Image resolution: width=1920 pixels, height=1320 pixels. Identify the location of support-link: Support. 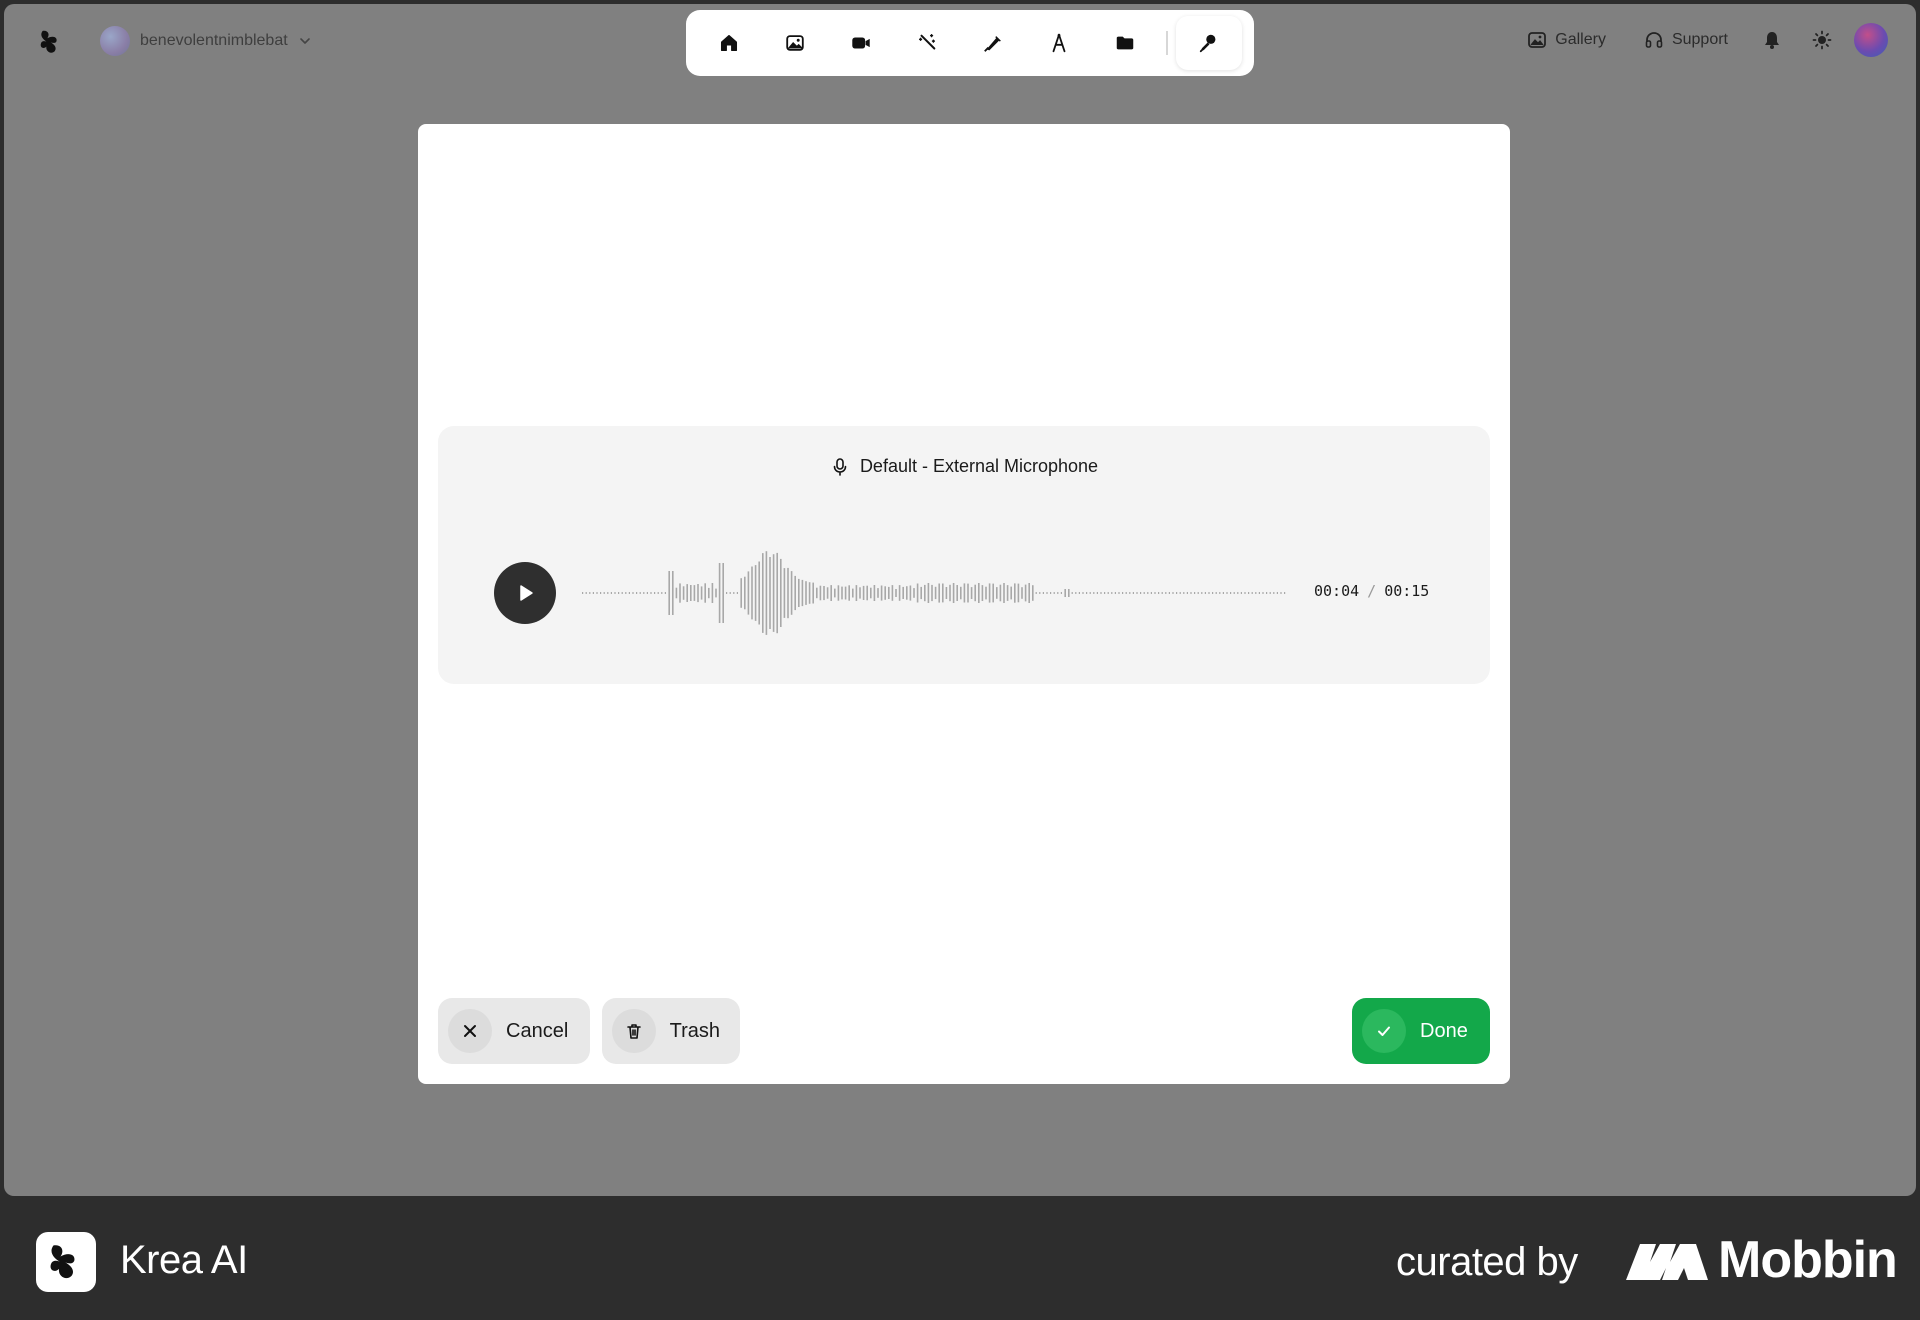
(1686, 40).